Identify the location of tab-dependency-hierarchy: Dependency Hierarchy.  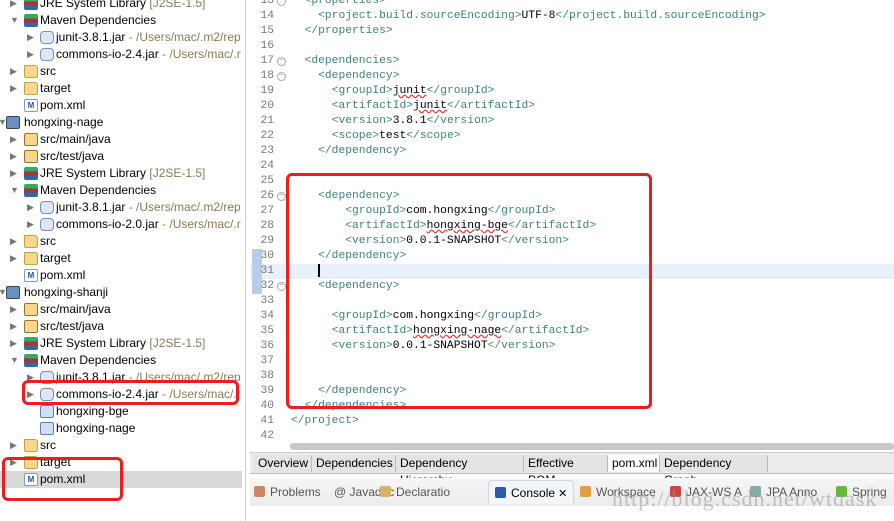
(460, 471).